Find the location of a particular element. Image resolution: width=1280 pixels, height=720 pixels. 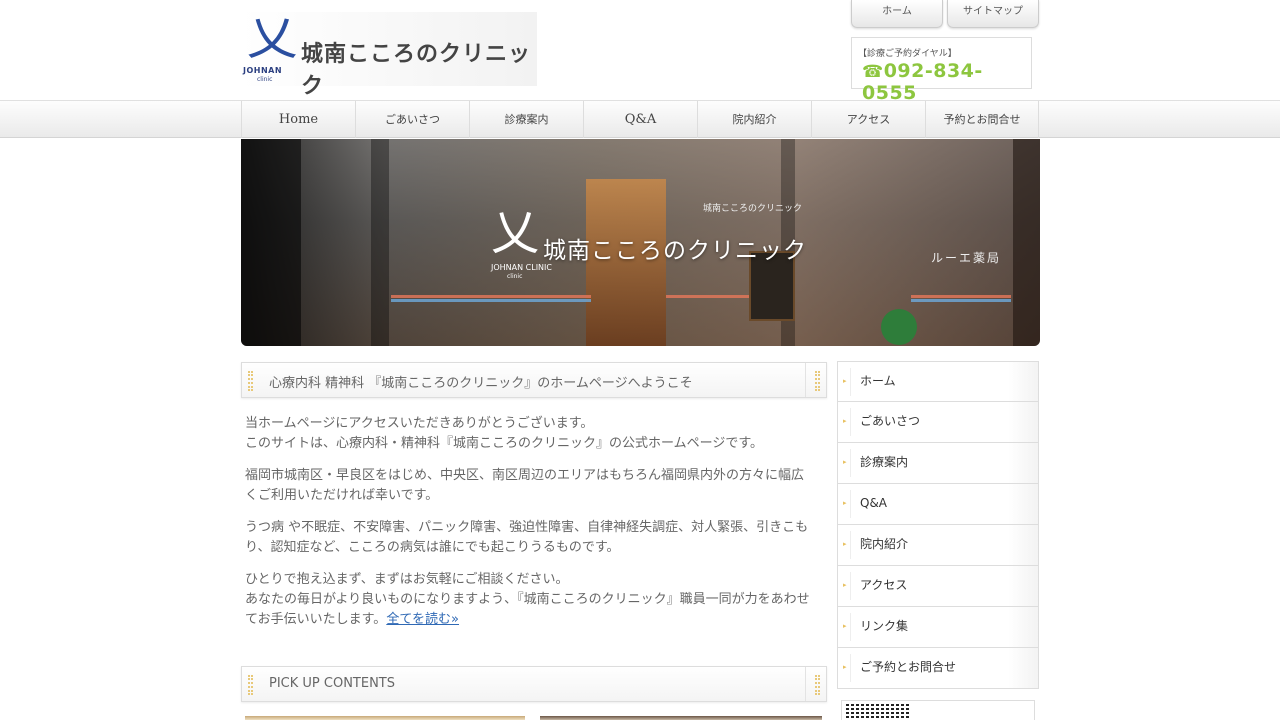

clinic-logo-icon: 乂 JOHNAN clinic is located at coordinates (270, 47).